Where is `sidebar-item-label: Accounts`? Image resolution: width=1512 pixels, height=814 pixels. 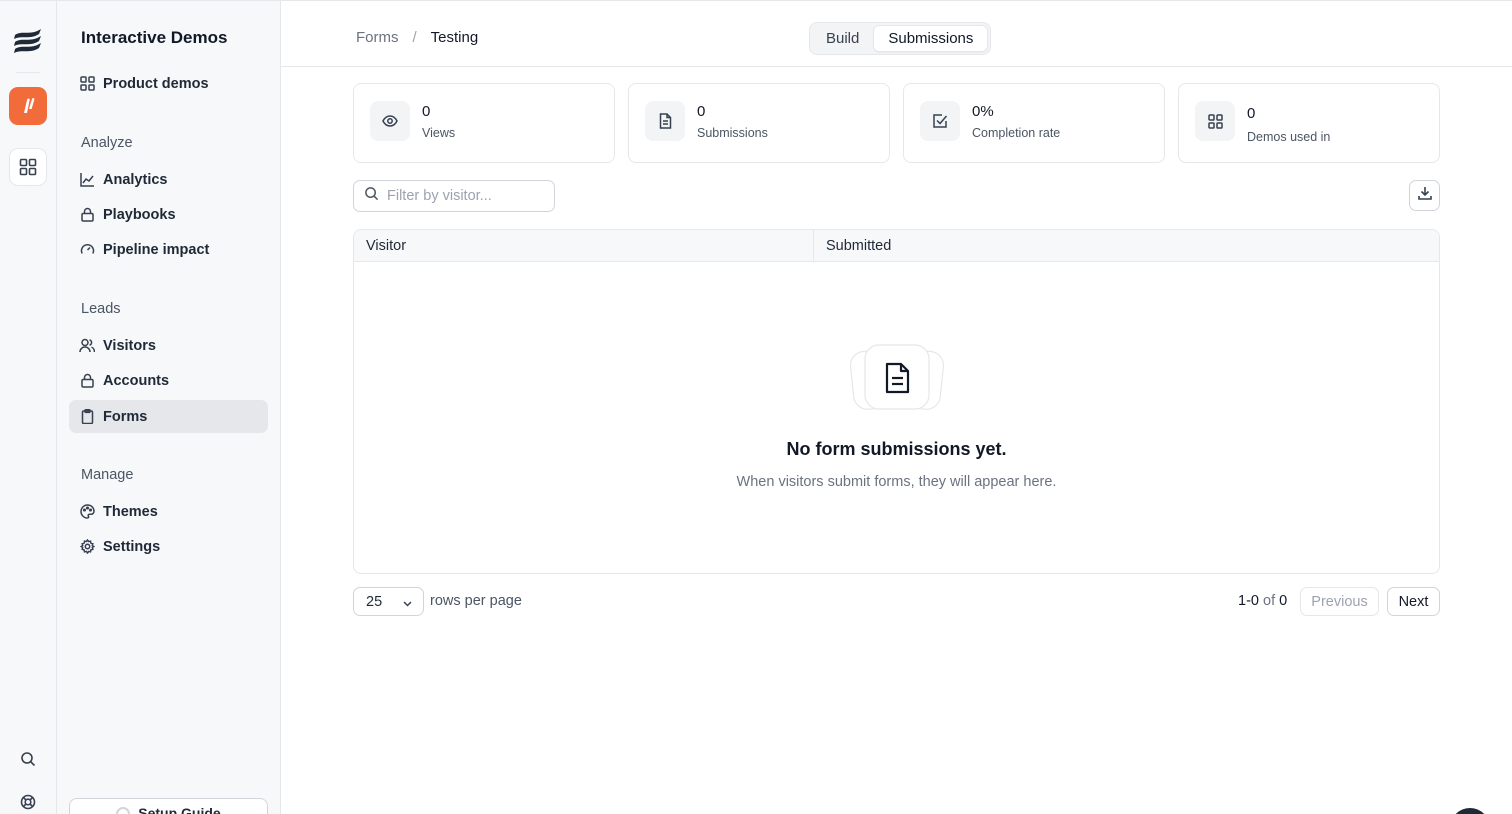
sidebar-item-label: Accounts is located at coordinates (136, 380).